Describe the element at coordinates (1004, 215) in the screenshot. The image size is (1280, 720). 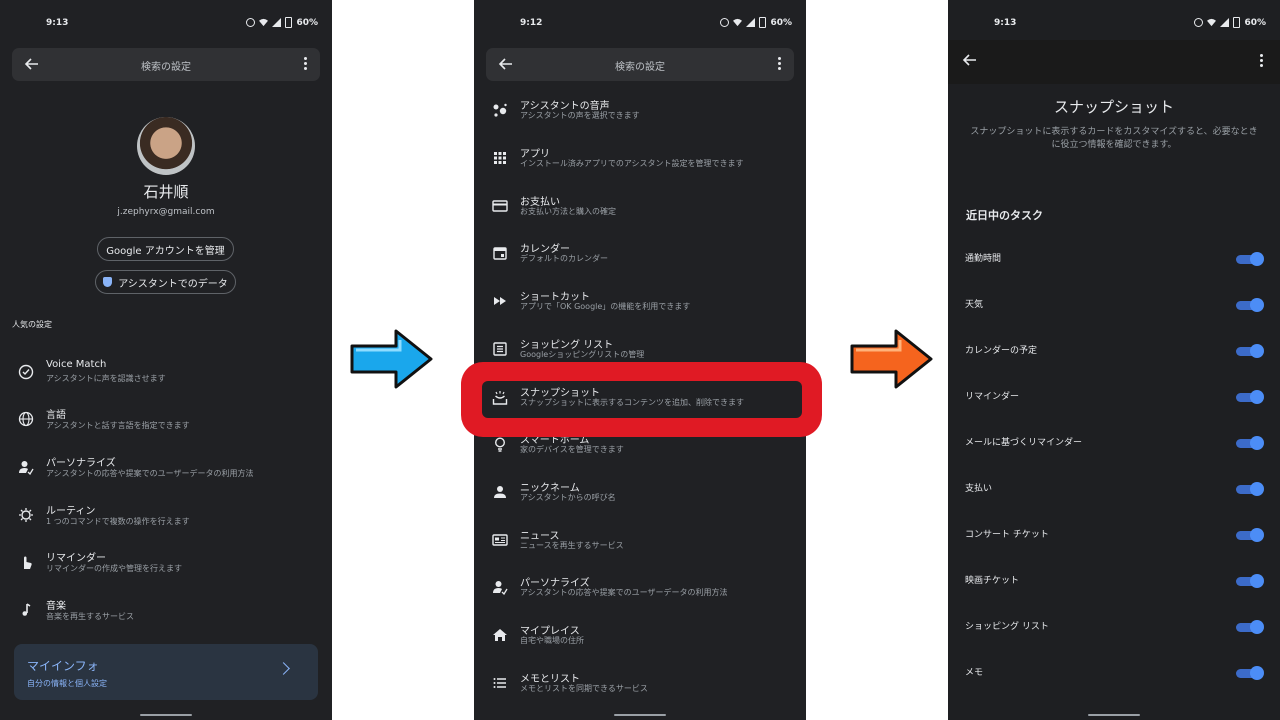
I see `section-heading: 近日中のタスク` at that location.